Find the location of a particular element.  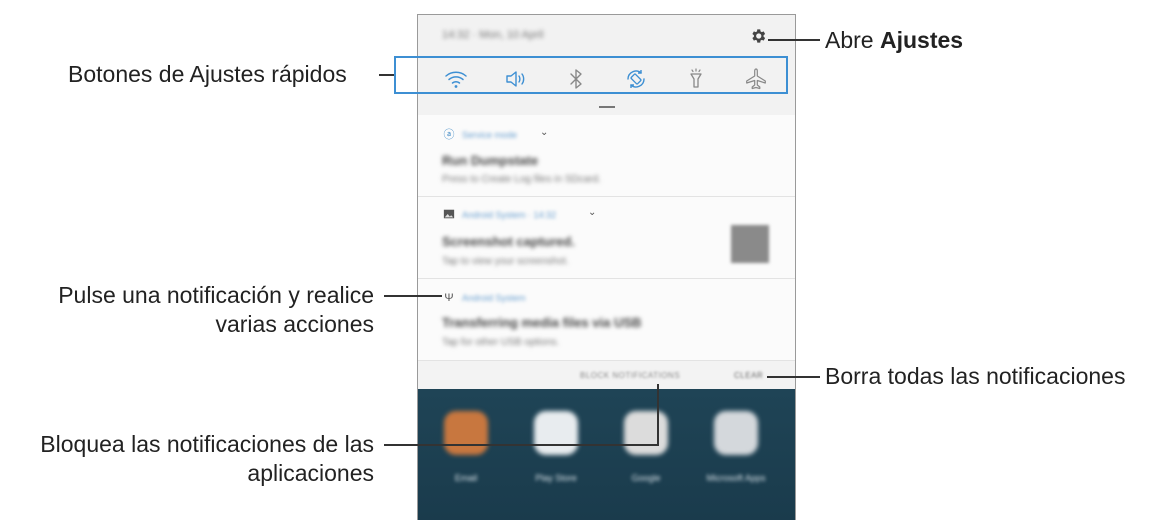

panel-drag-area is located at coordinates (606, 108).